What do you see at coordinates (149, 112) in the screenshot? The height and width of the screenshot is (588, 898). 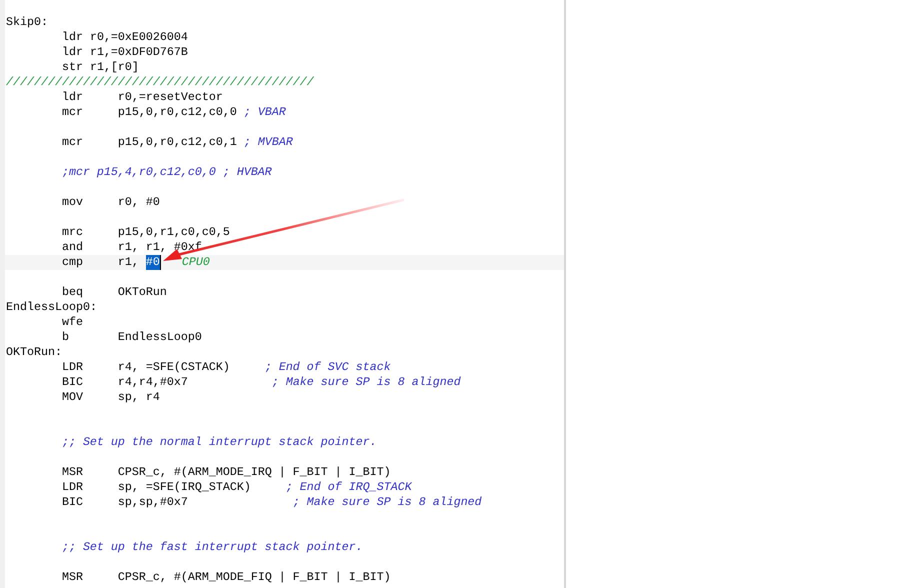 I see `code-text: mcr p15,0,r0,c12,c0,0` at bounding box center [149, 112].